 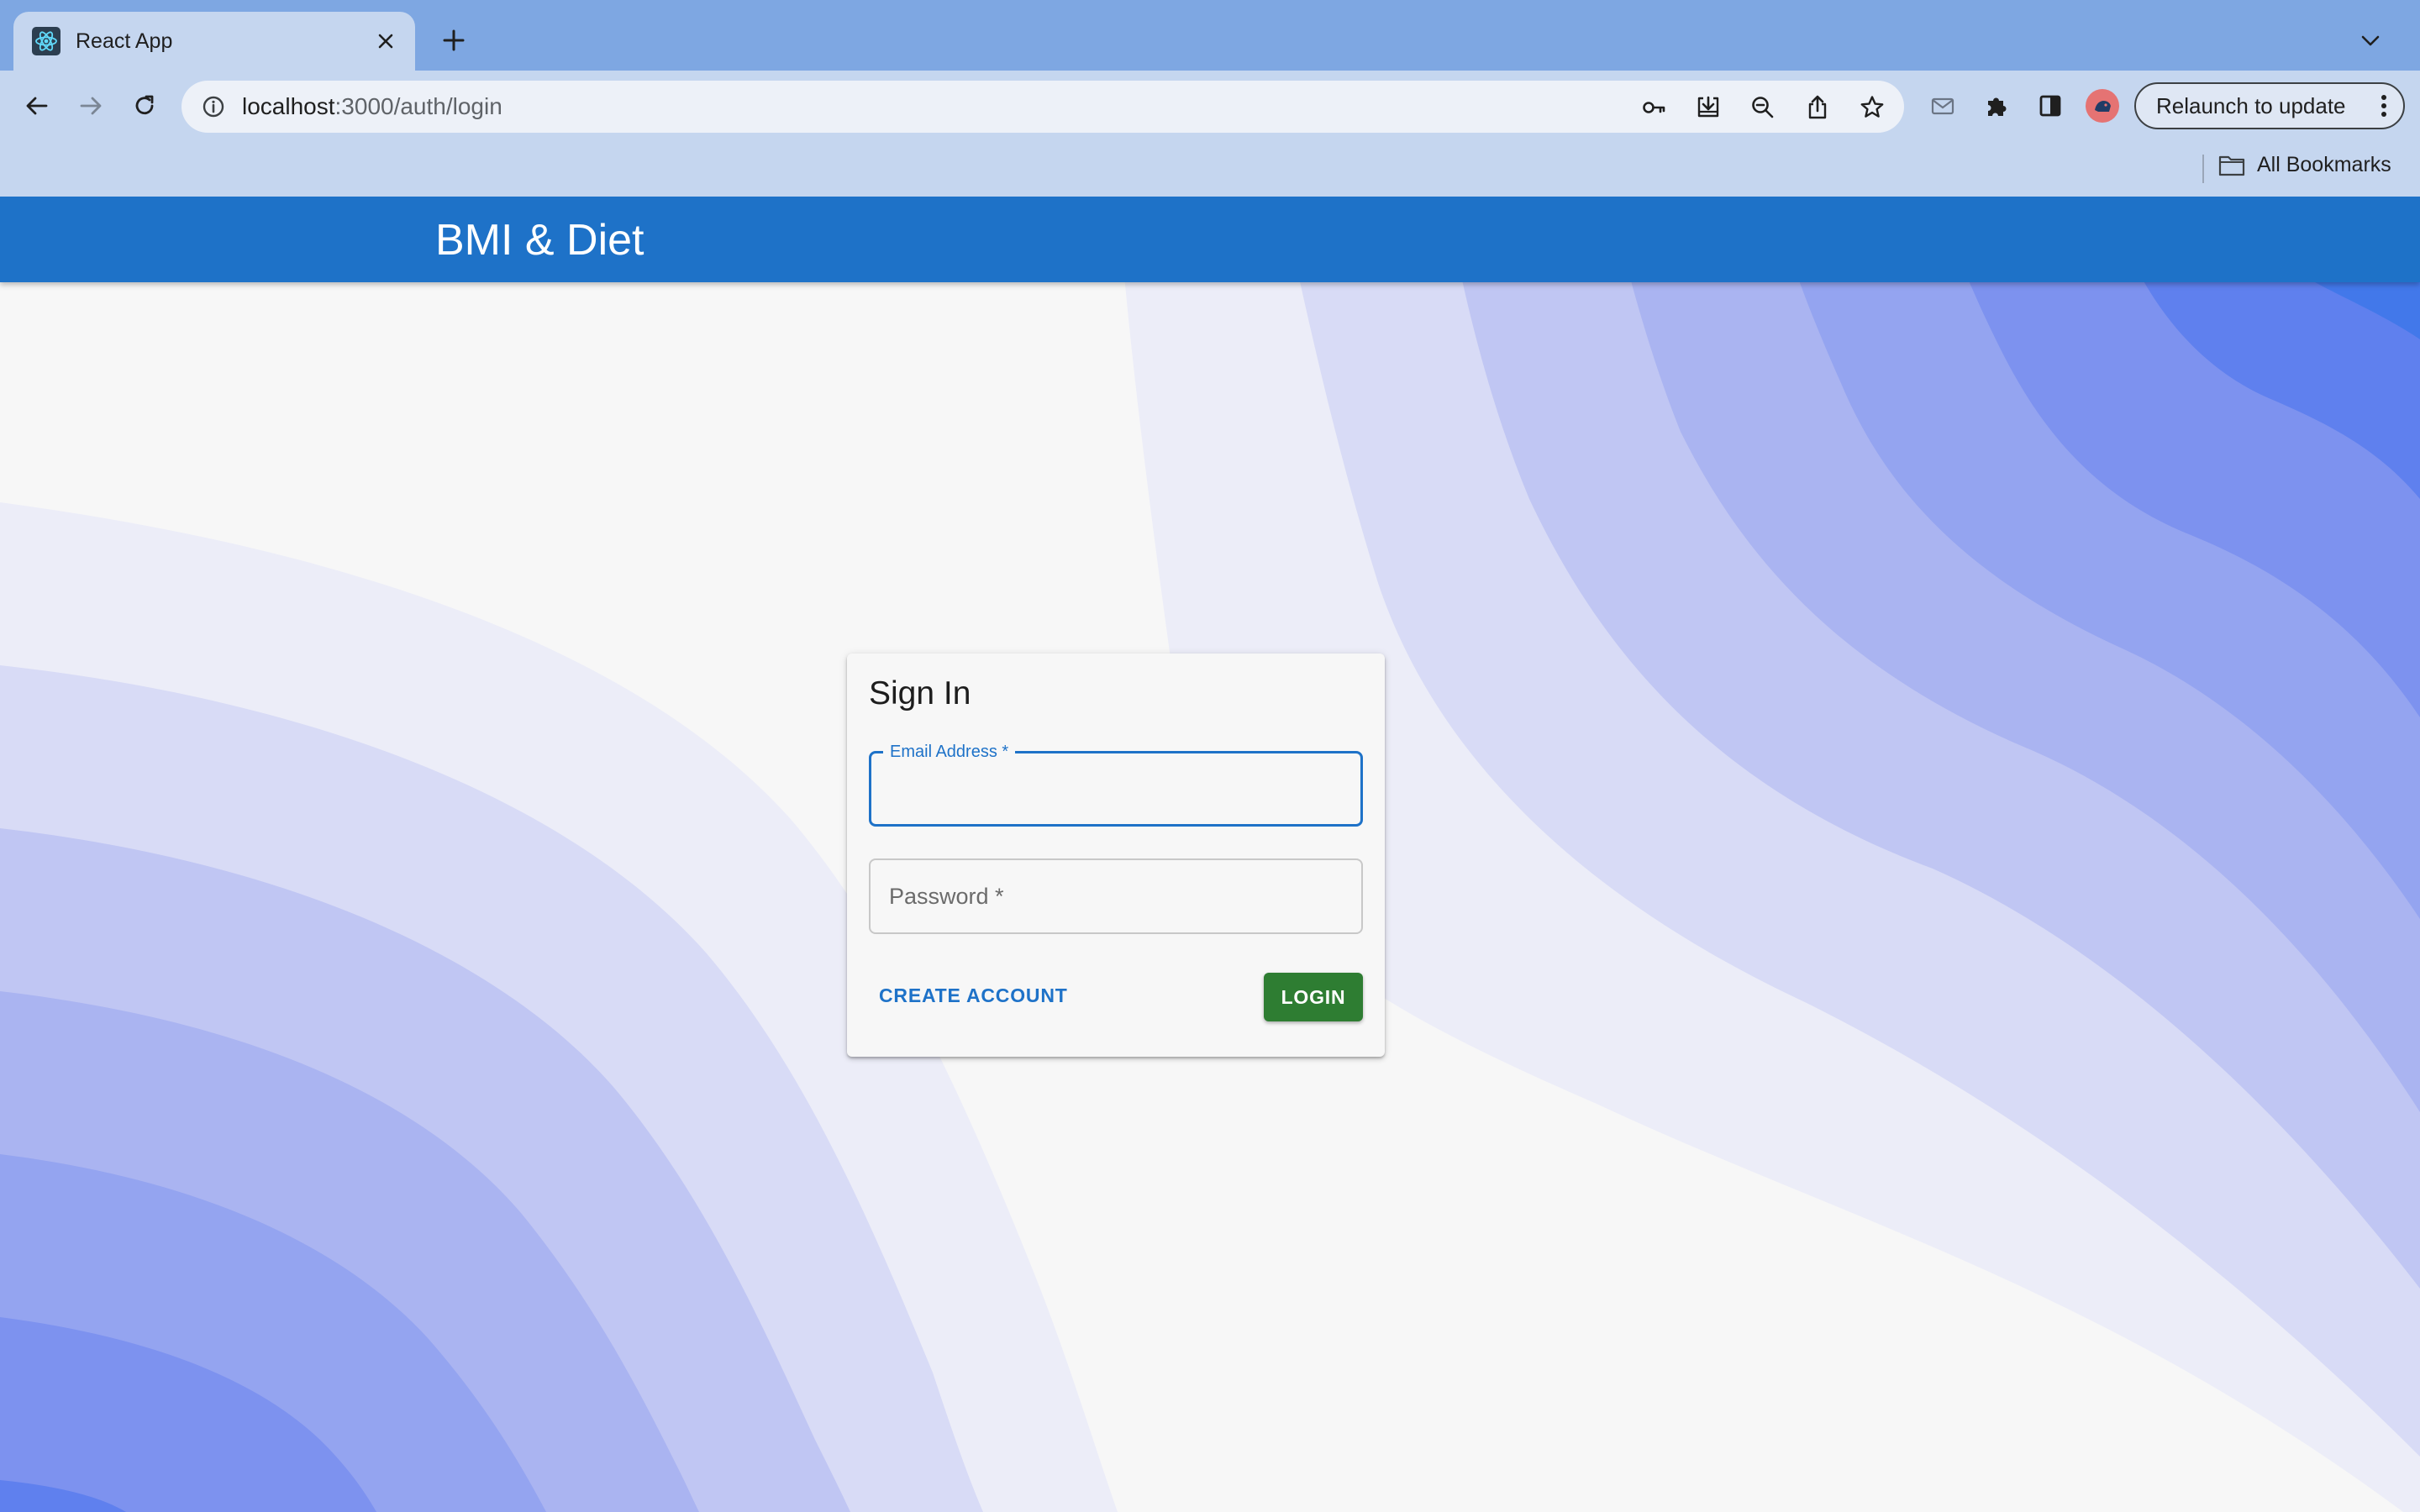 What do you see at coordinates (2102, 106) in the screenshot?
I see `profile-avatar` at bounding box center [2102, 106].